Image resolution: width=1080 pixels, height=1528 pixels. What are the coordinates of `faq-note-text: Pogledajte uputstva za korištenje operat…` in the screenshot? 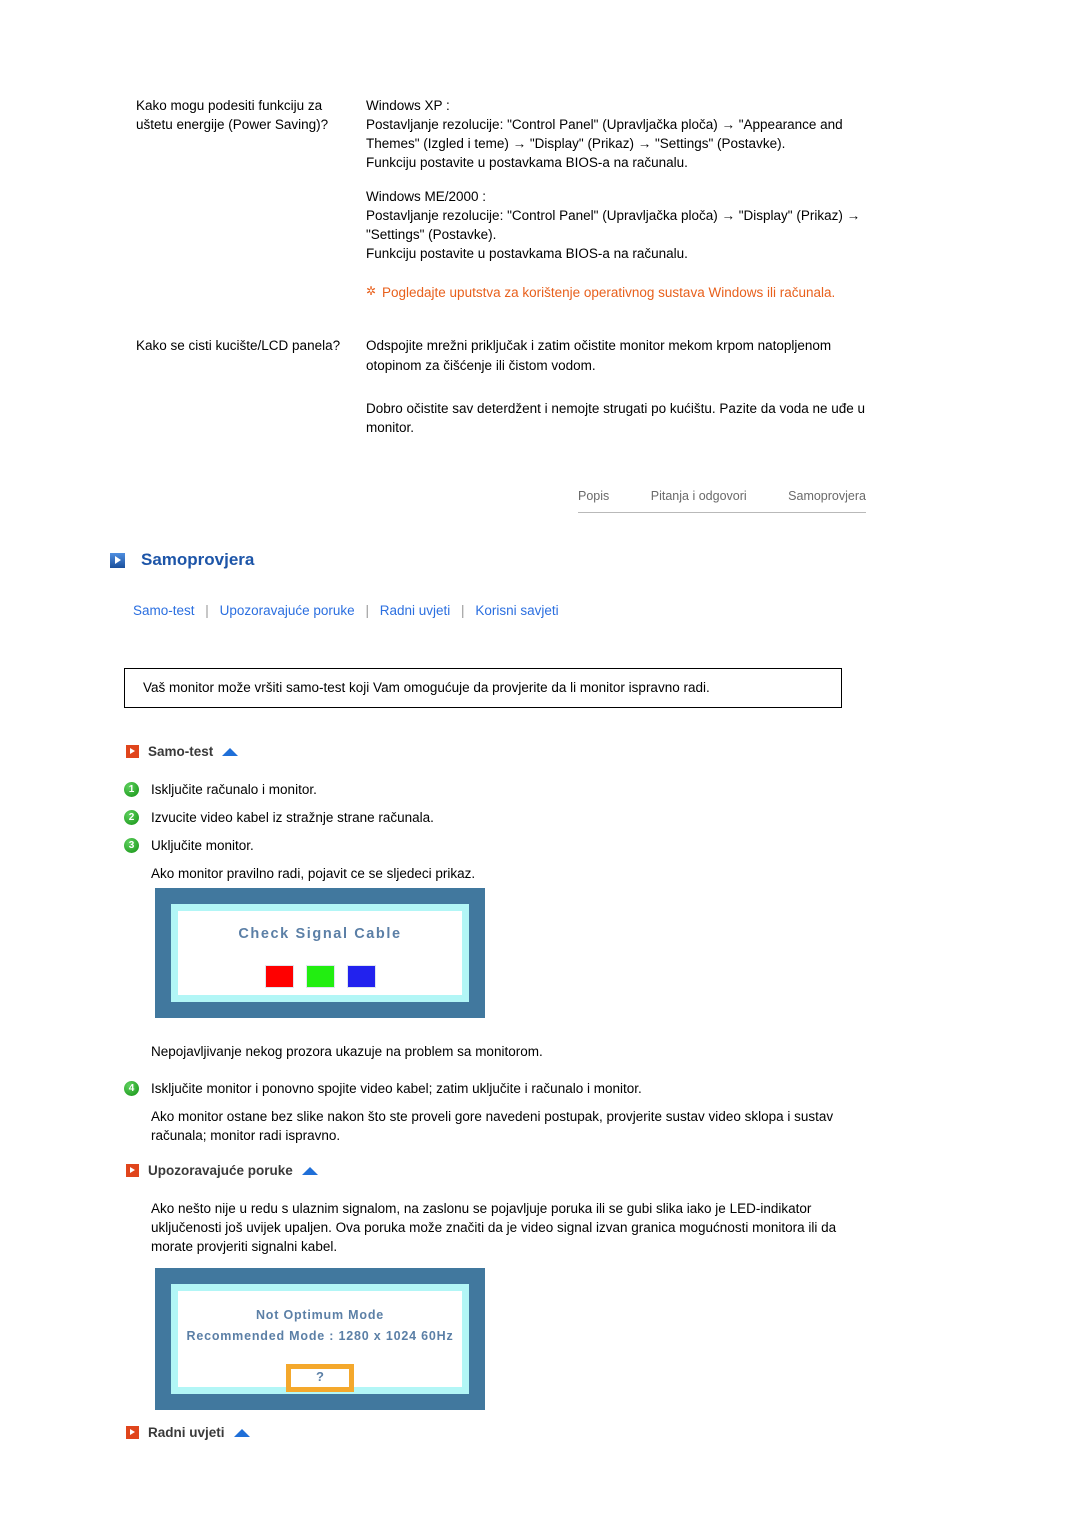 It's located at (609, 293).